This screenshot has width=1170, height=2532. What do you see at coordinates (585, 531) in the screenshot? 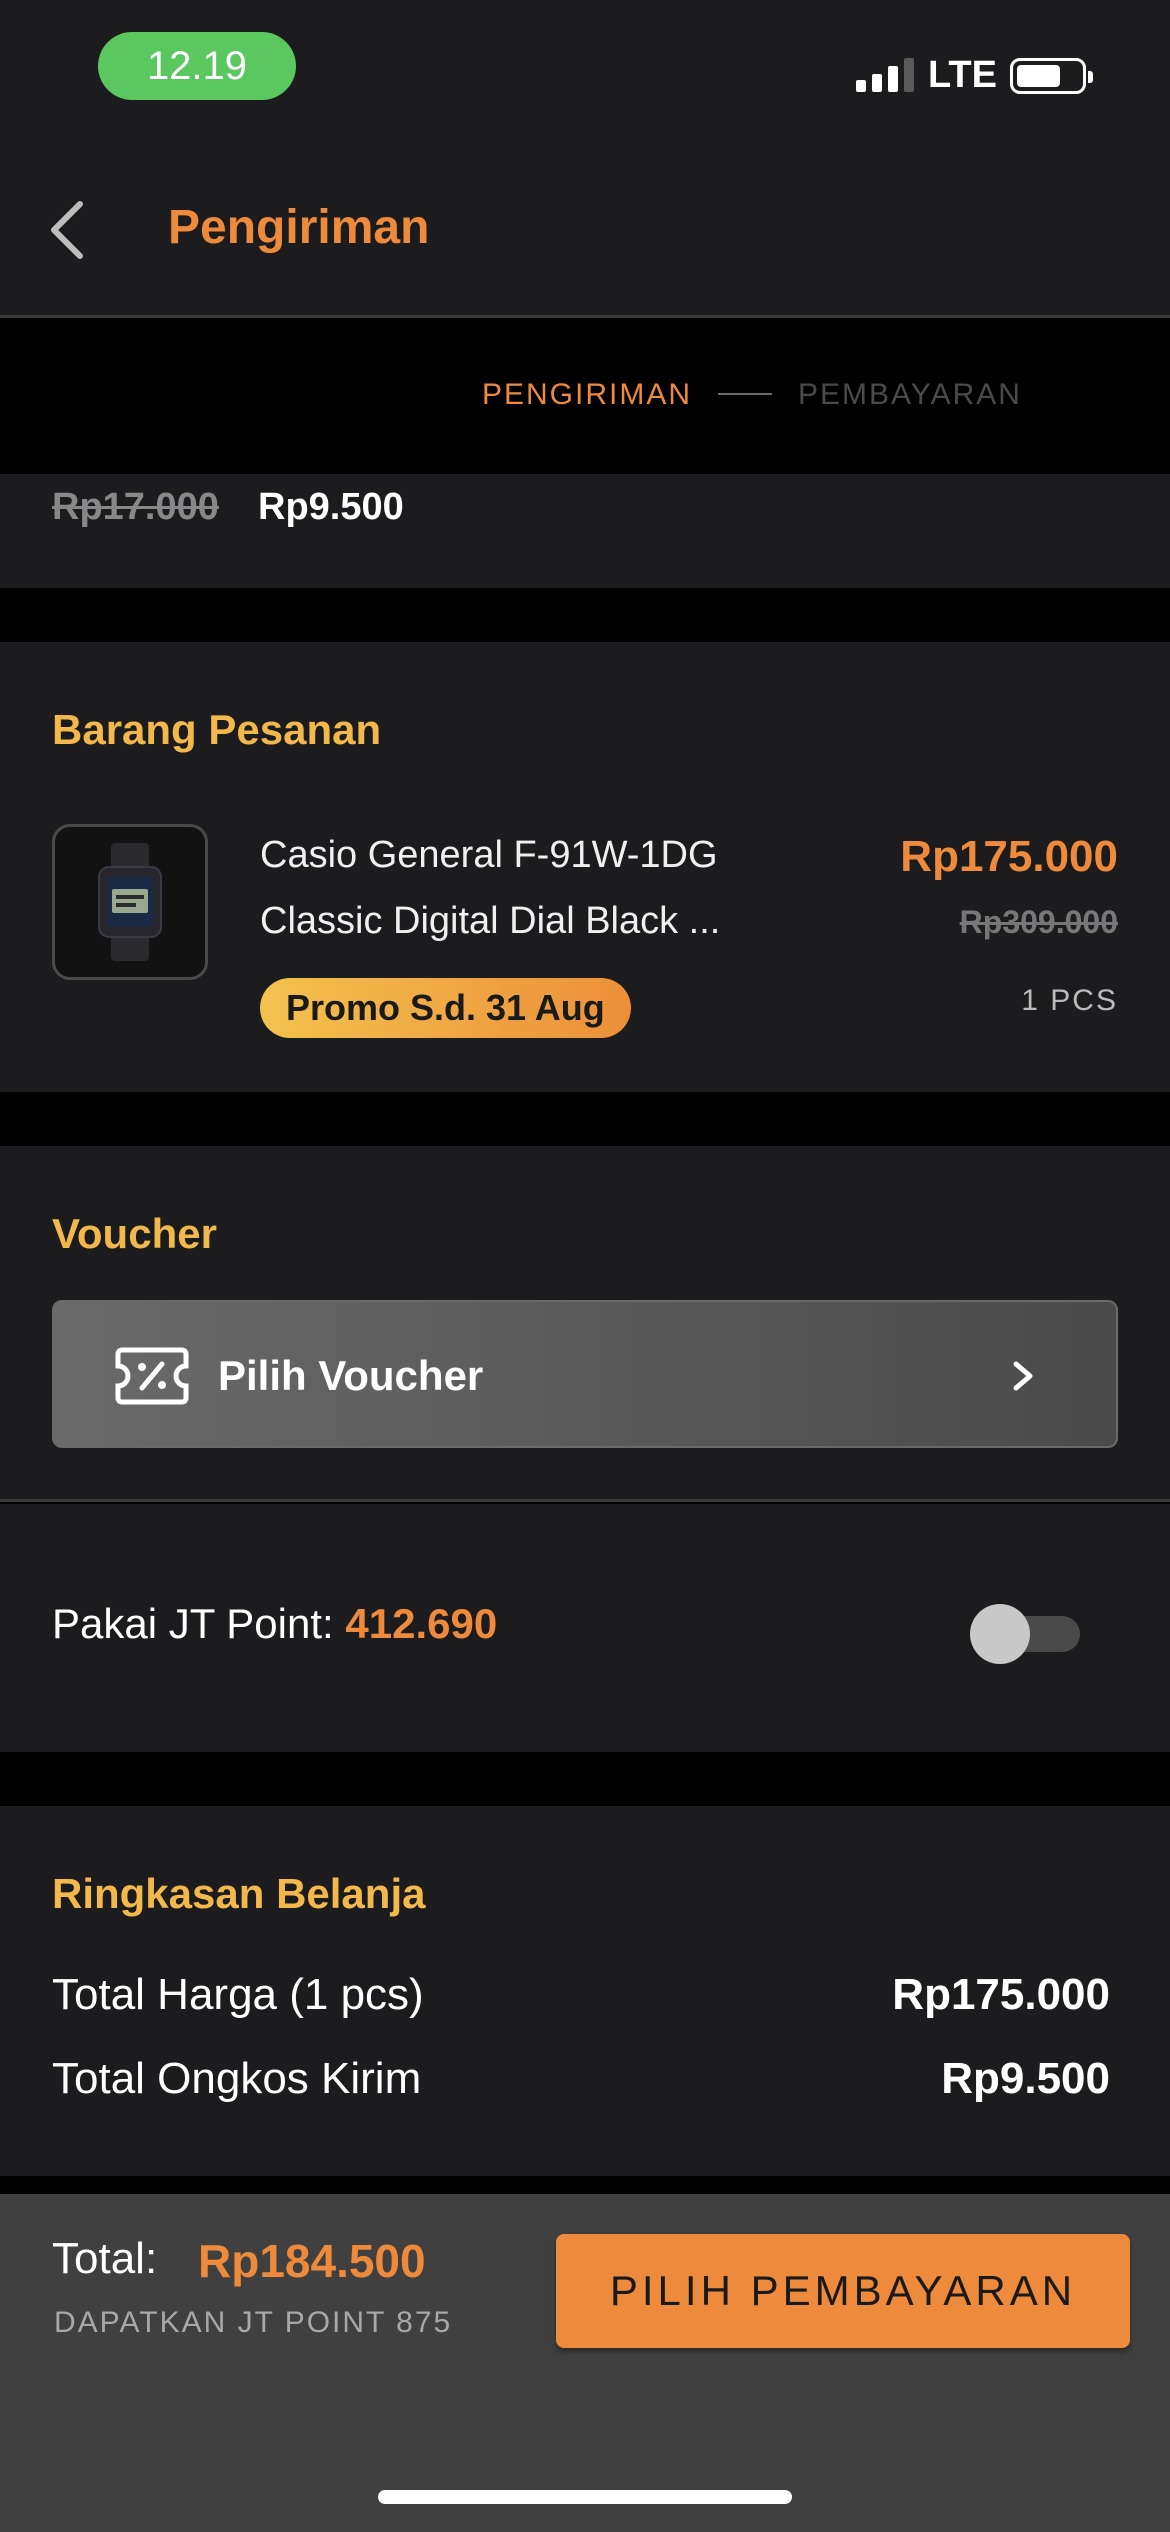
I see `shipping-price-card: Rp17.000 Rp9.500` at bounding box center [585, 531].